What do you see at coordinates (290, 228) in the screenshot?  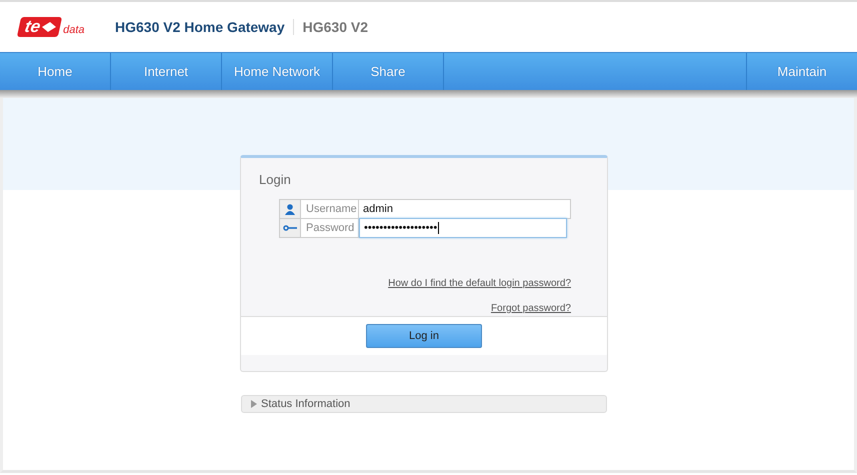 I see `key-icon` at bounding box center [290, 228].